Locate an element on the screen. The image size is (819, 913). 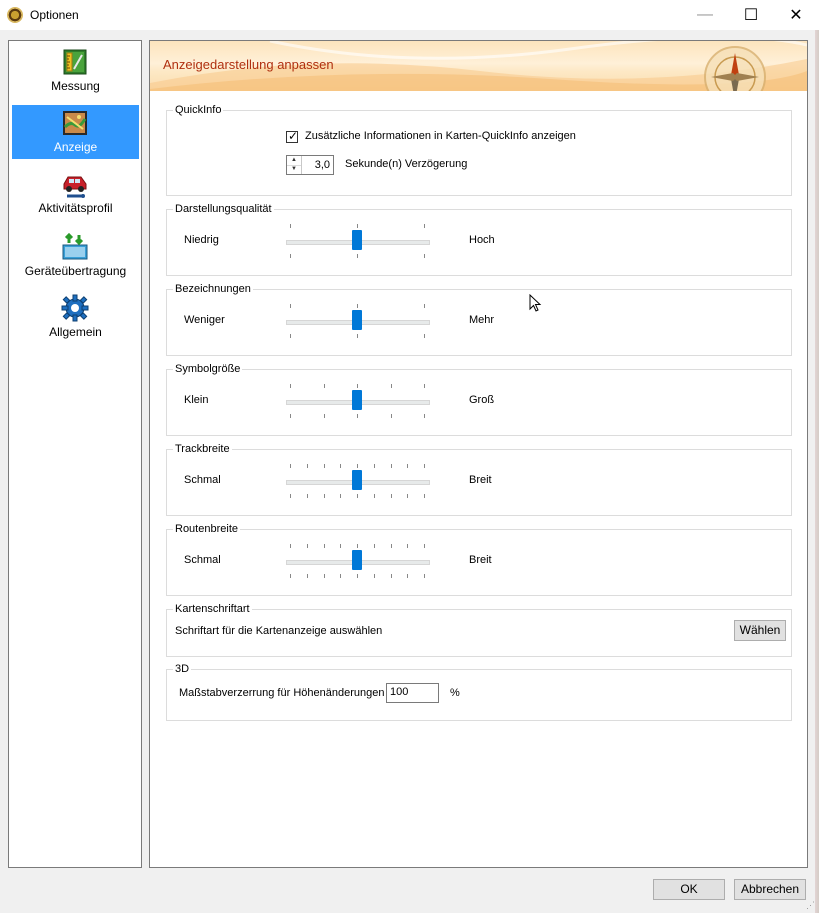
close-button: ✕ is located at coordinates (796, 15).